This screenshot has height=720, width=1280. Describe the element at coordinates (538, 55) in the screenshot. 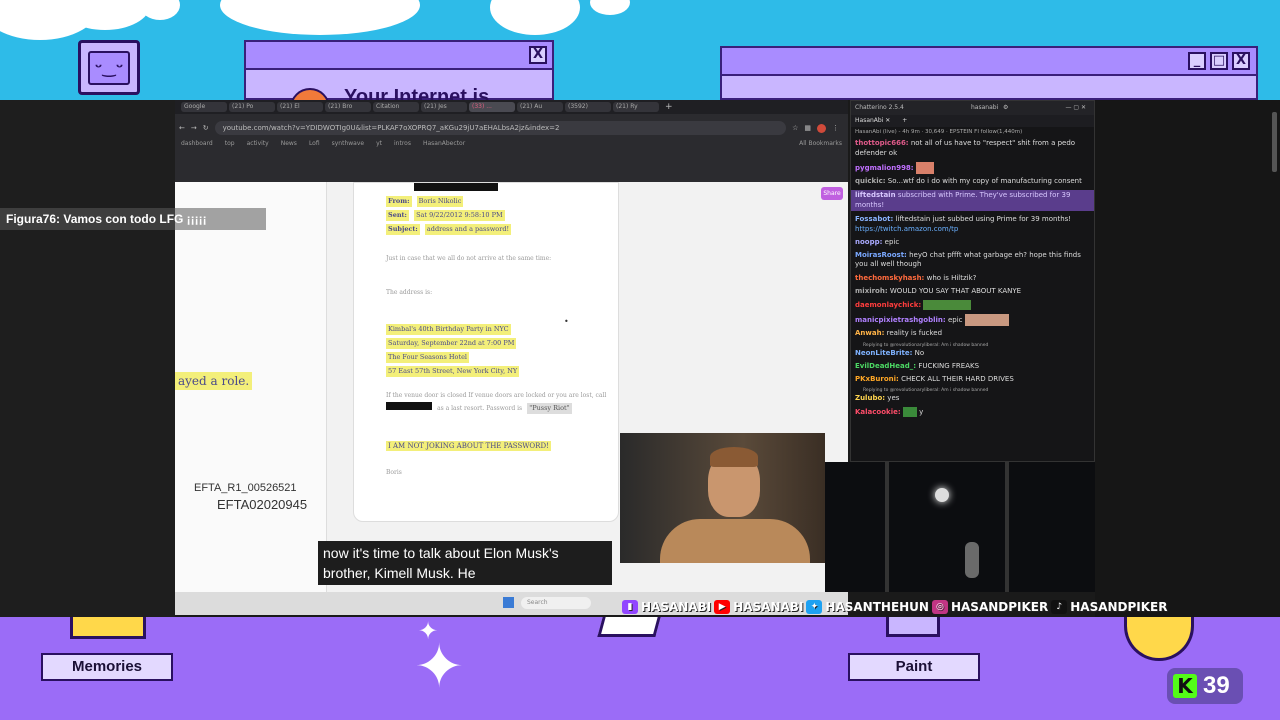

I see `window-close-button: X` at that location.